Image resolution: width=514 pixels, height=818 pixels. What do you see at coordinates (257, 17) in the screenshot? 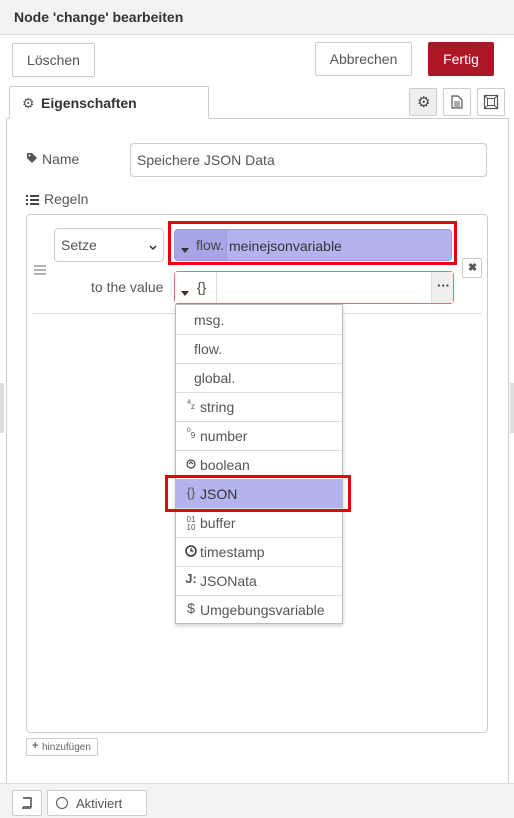
I see `dialog-title-bar: Node 'change' bearbeiten` at bounding box center [257, 17].